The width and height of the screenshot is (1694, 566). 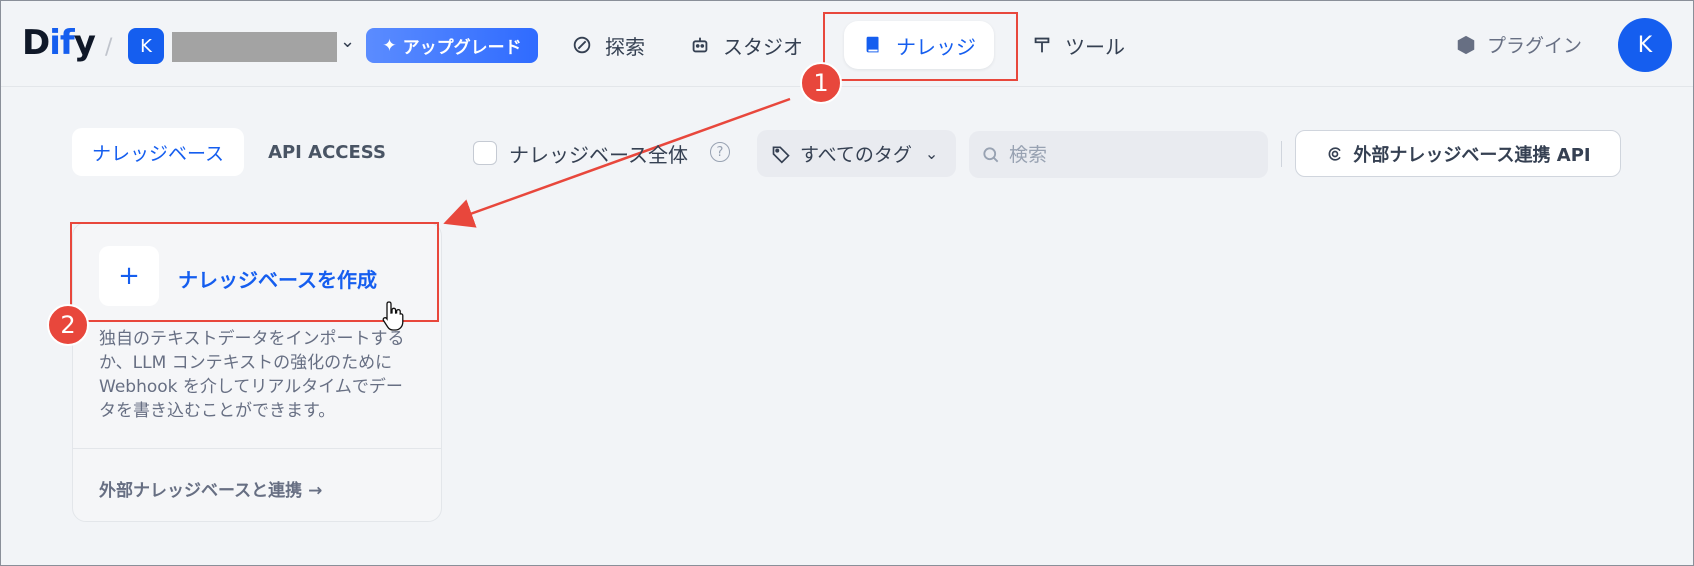 I want to click on knowledge-tabs: ナレッジベース API ACCESS, so click(x=239, y=152).